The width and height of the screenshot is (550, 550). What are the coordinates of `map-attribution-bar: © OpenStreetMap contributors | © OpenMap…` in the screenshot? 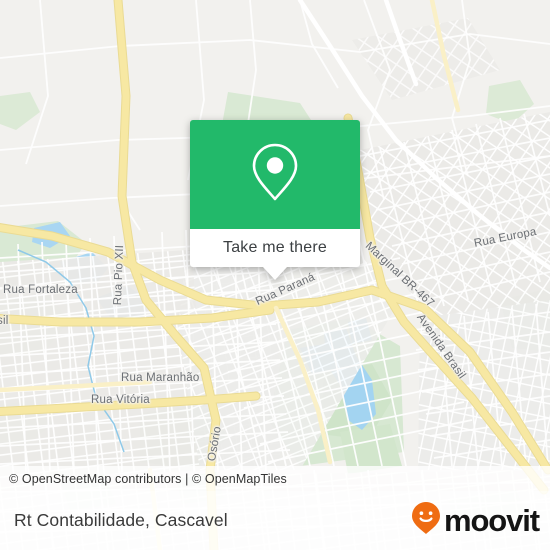 It's located at (275, 478).